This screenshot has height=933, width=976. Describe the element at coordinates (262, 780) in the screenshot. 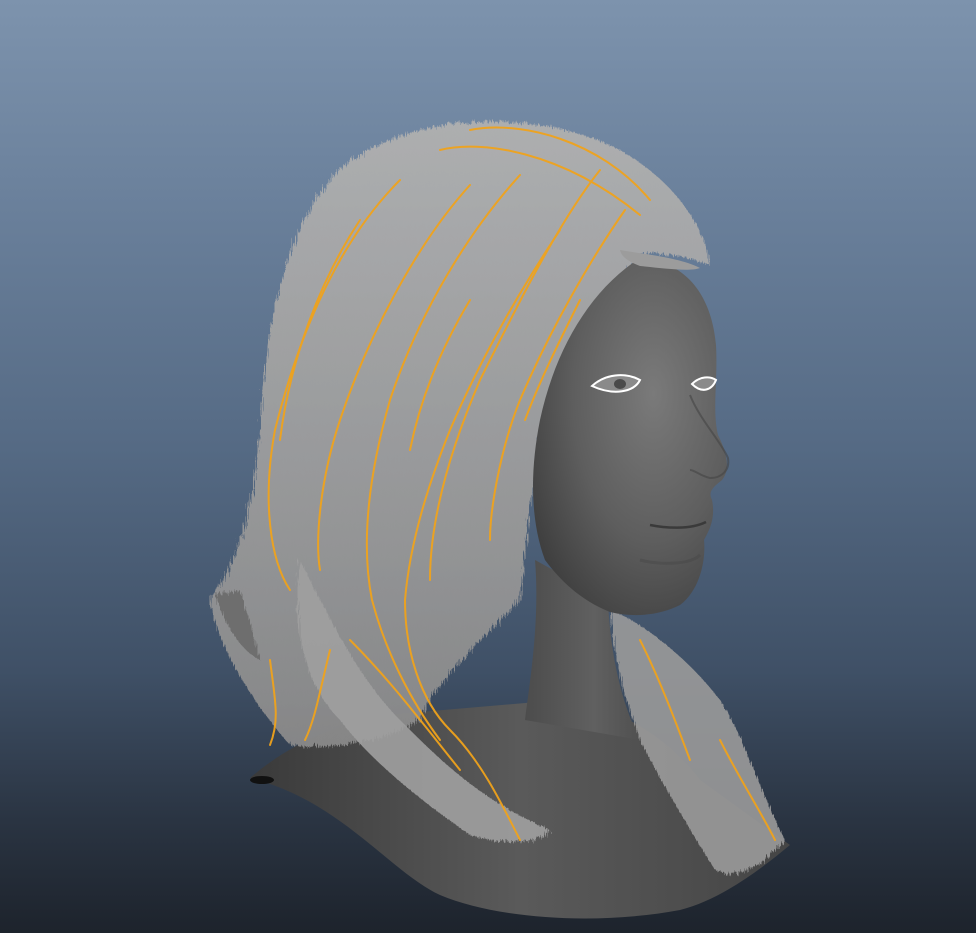

I see `bust-bottom-edge` at that location.